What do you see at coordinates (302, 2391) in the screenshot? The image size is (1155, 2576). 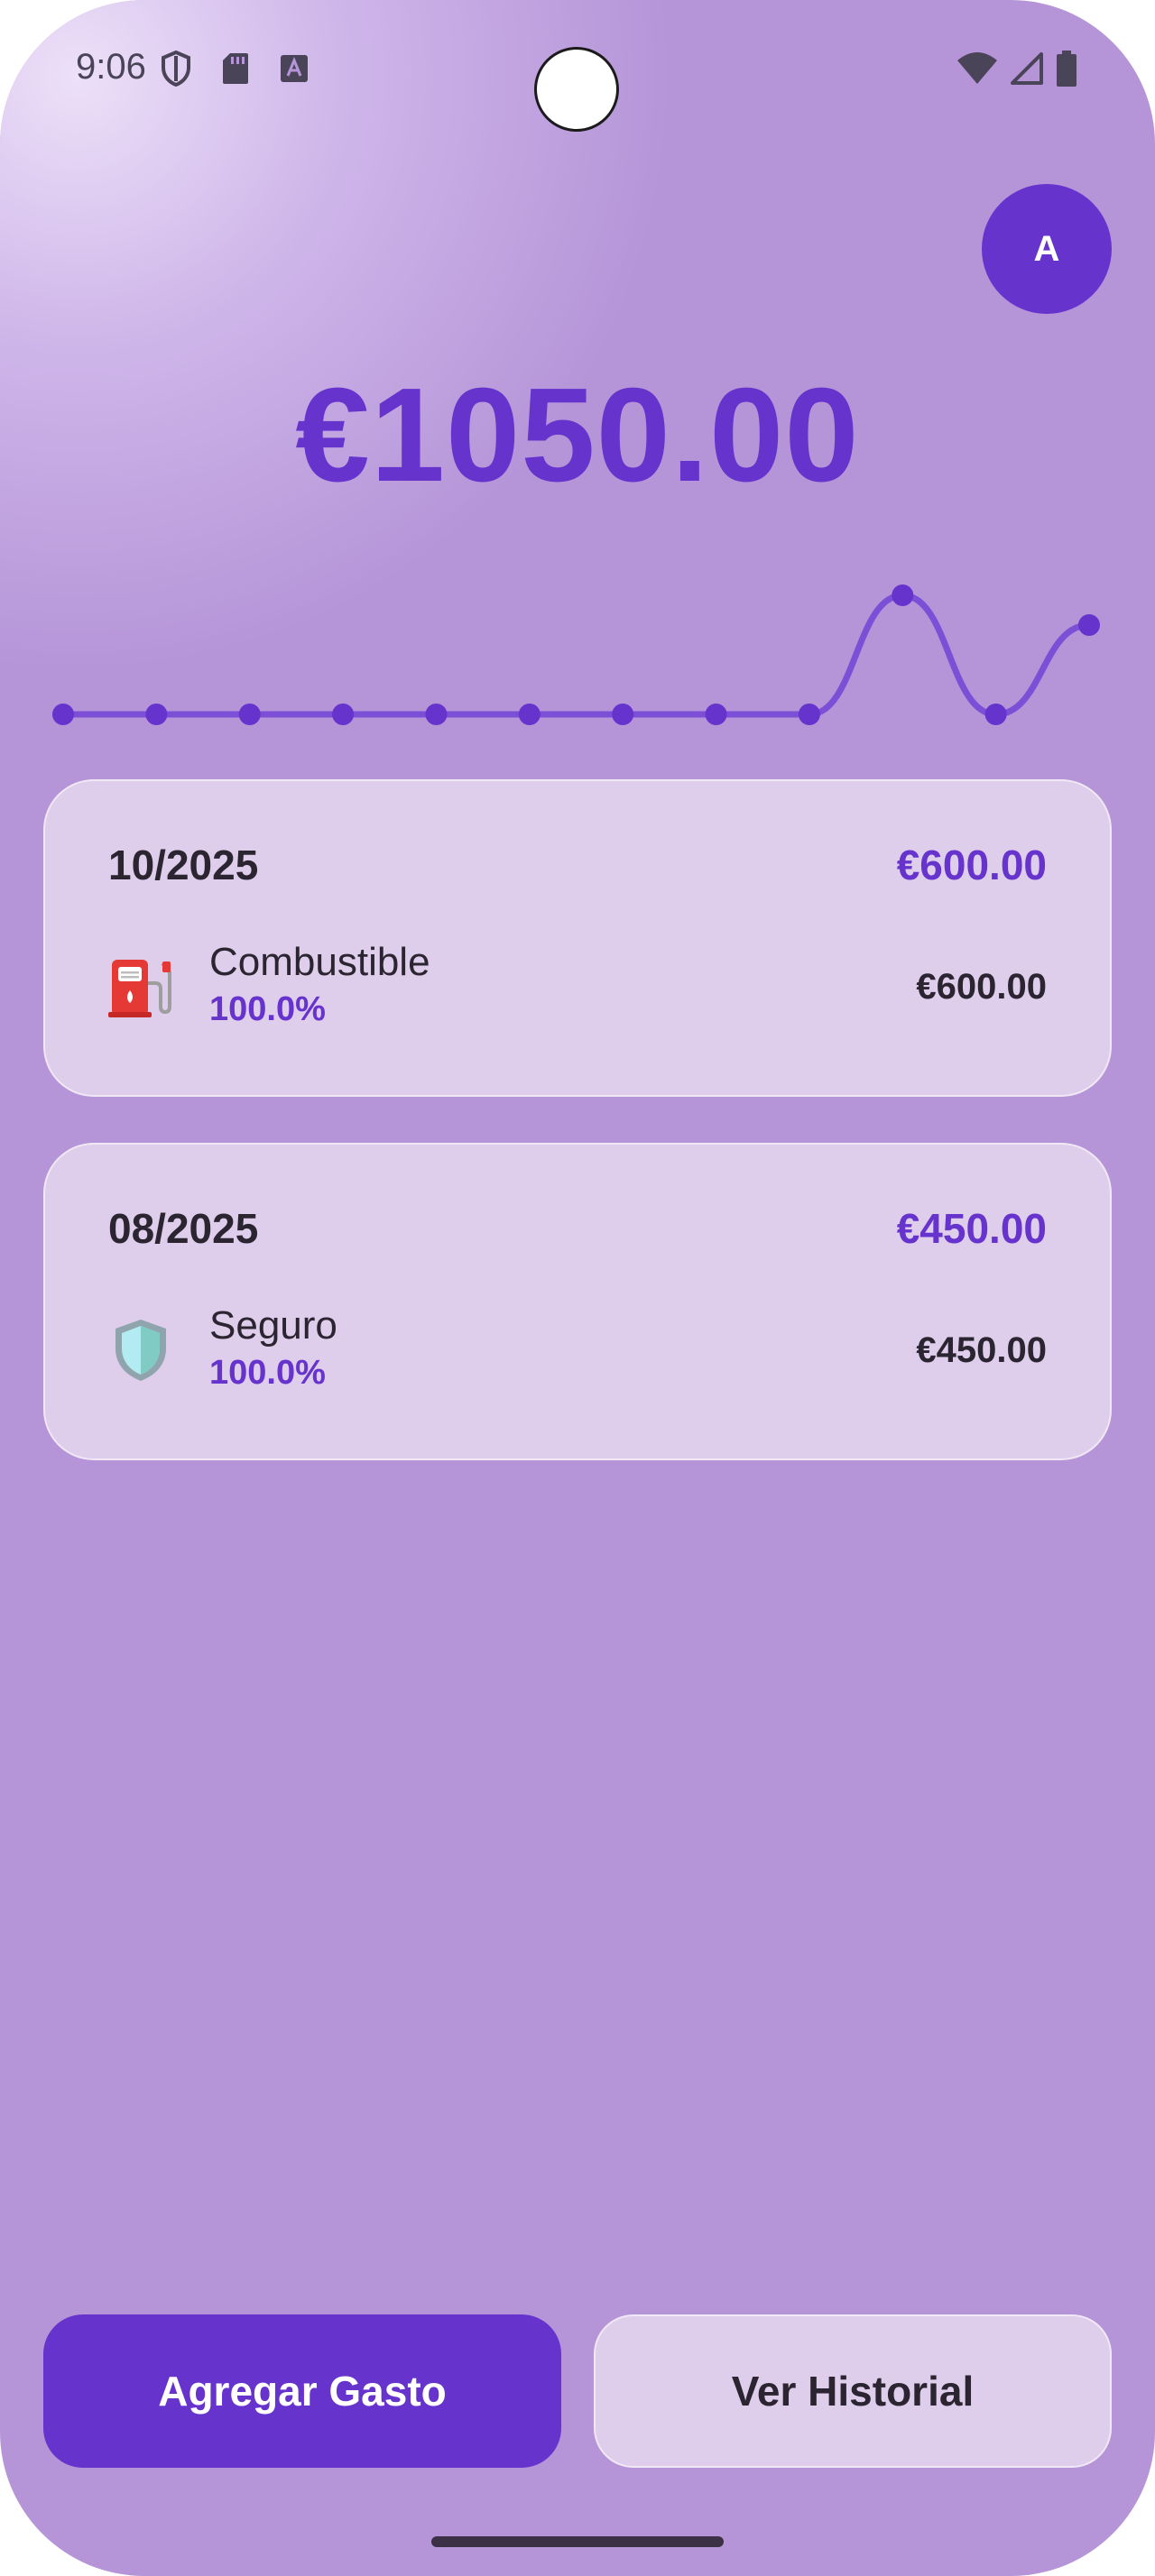 I see `add-expense-button: Agregar Gasto` at bounding box center [302, 2391].